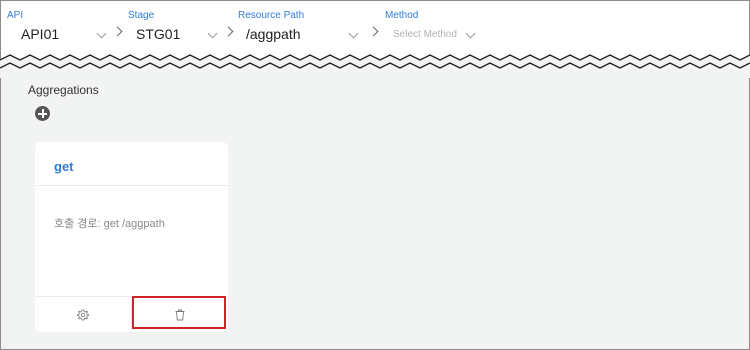  Describe the element at coordinates (109, 224) in the screenshot. I see `card-path-text: 호출 경로: get /aggpath` at that location.